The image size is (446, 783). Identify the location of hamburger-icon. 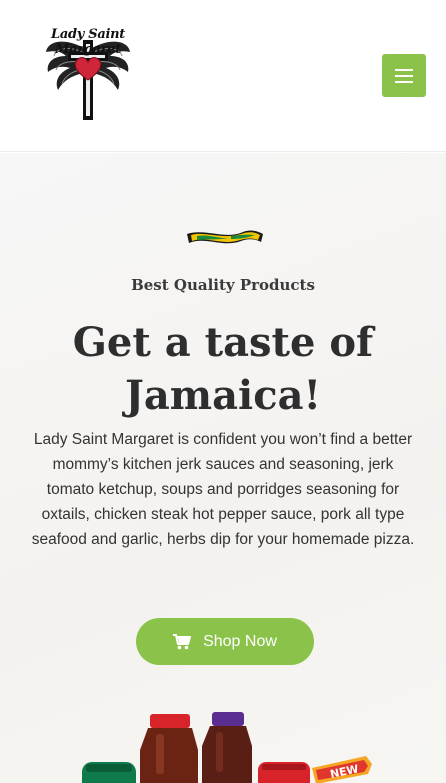
(404, 75).